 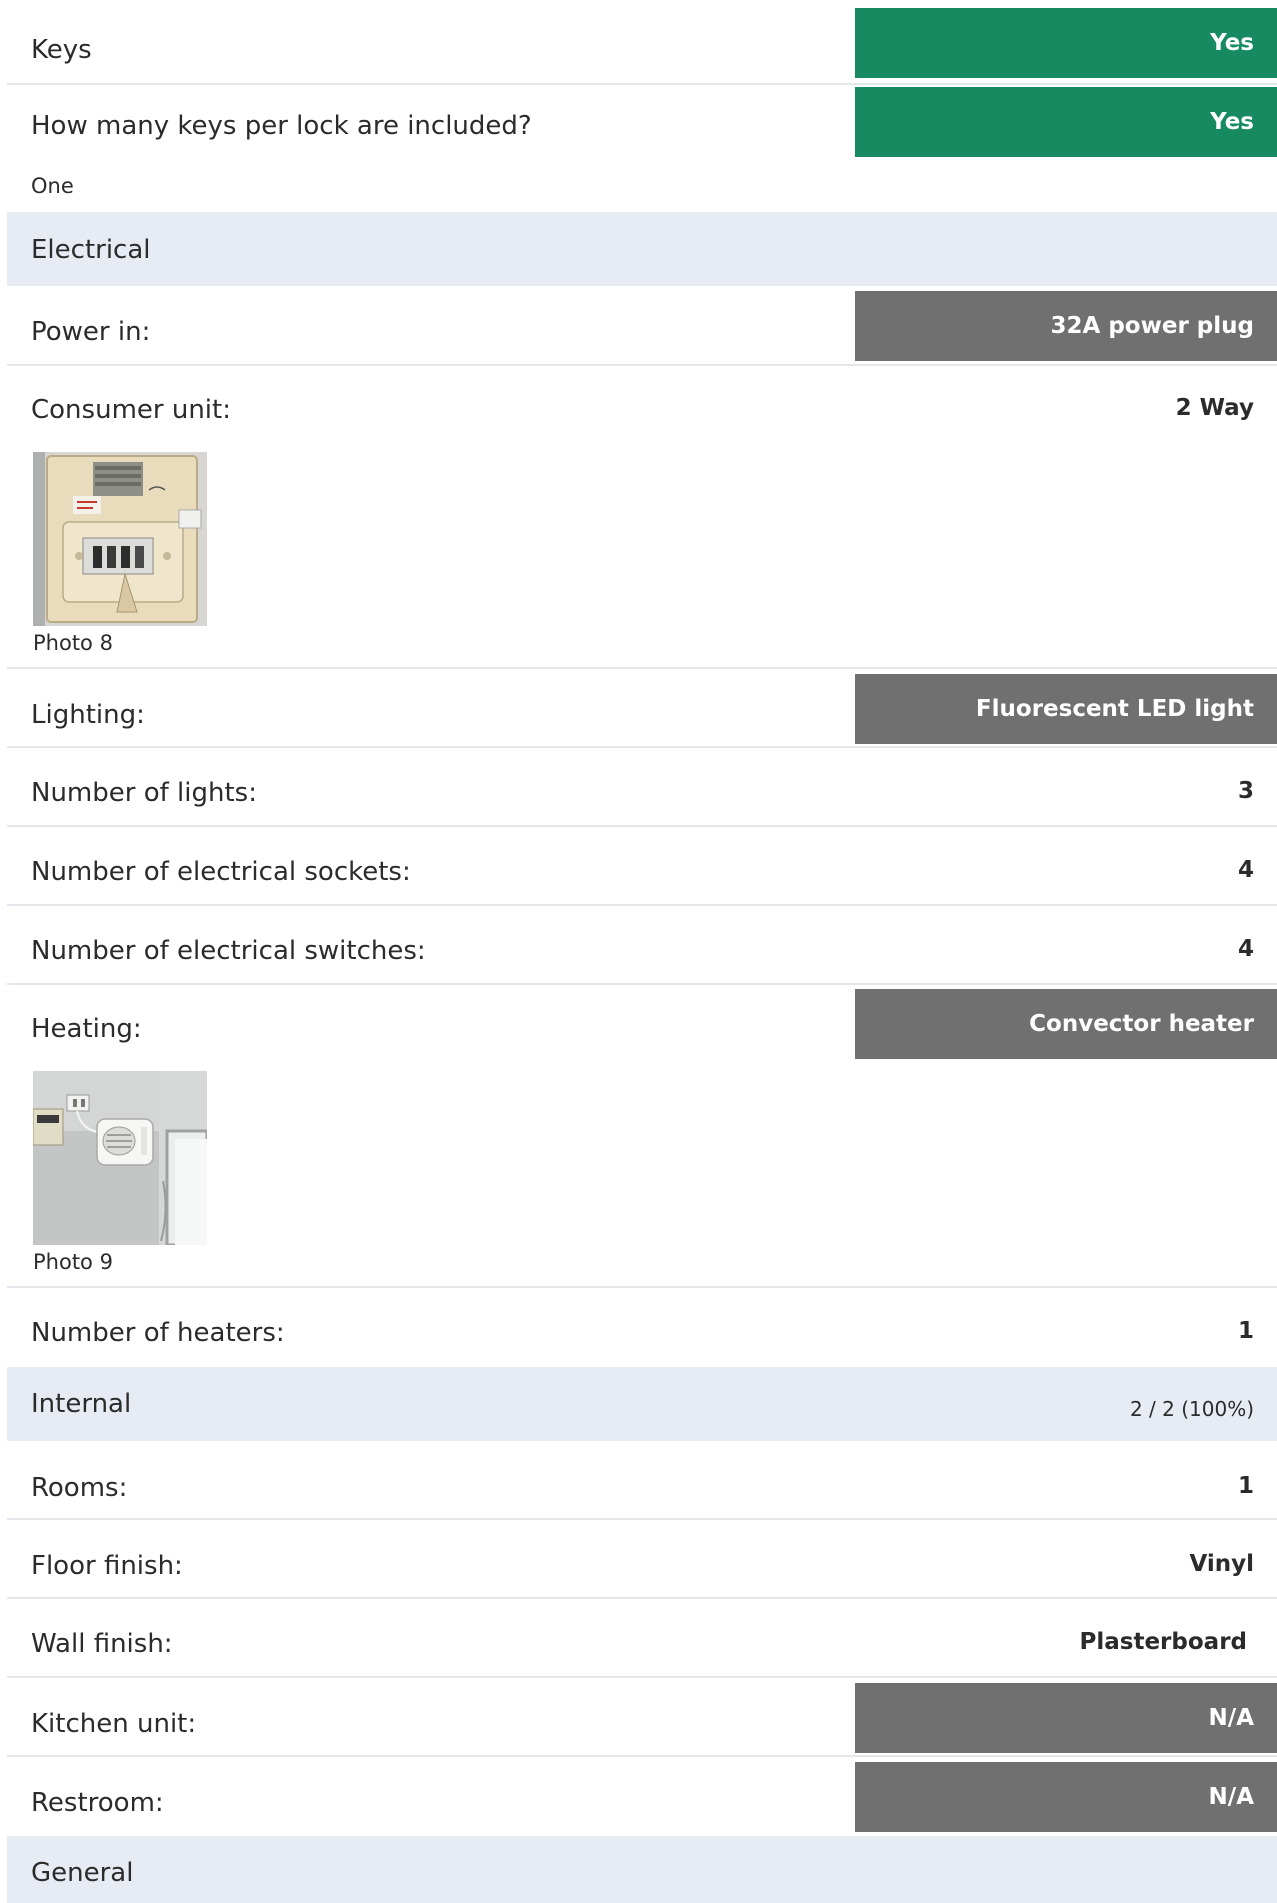 I want to click on row-label: Power in:, so click(x=91, y=332).